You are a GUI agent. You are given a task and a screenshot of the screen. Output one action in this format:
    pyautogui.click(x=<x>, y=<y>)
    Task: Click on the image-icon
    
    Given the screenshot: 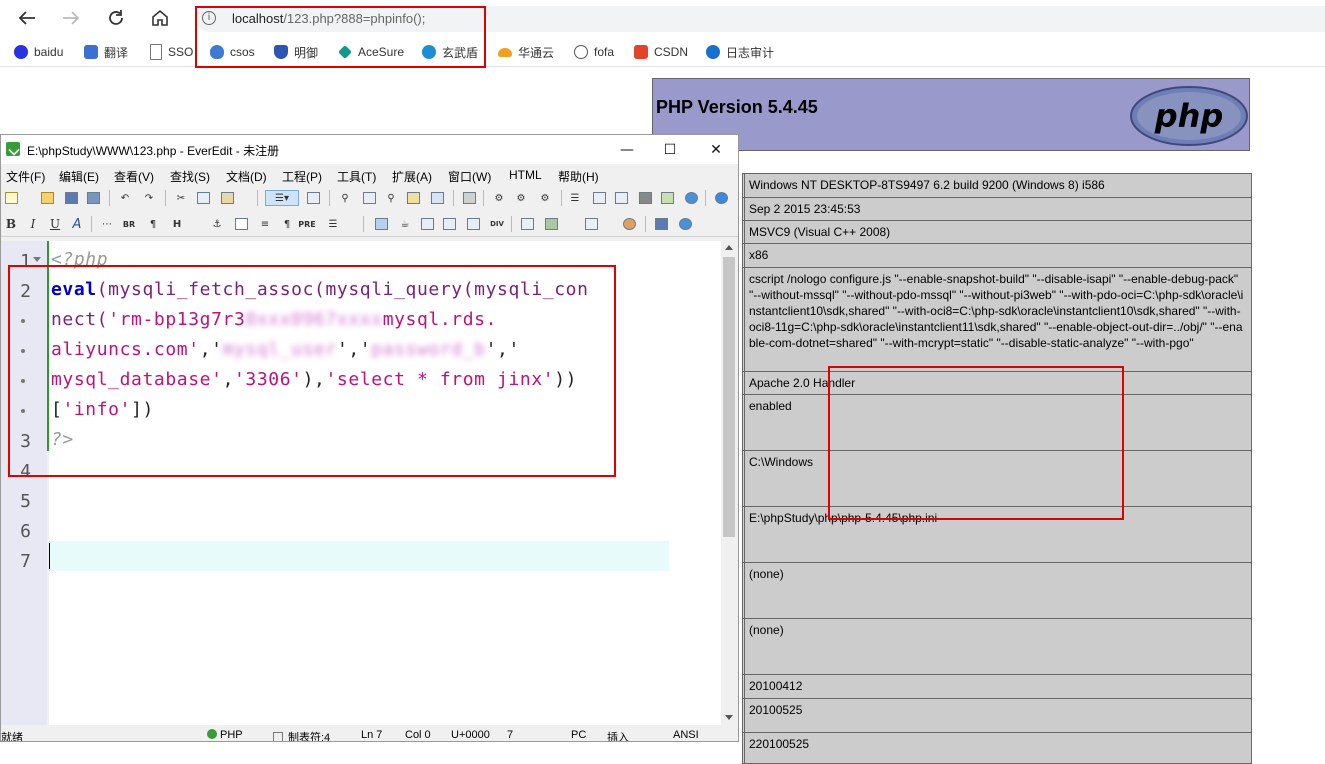 What is the action you would take?
    pyautogui.click(x=381, y=224)
    